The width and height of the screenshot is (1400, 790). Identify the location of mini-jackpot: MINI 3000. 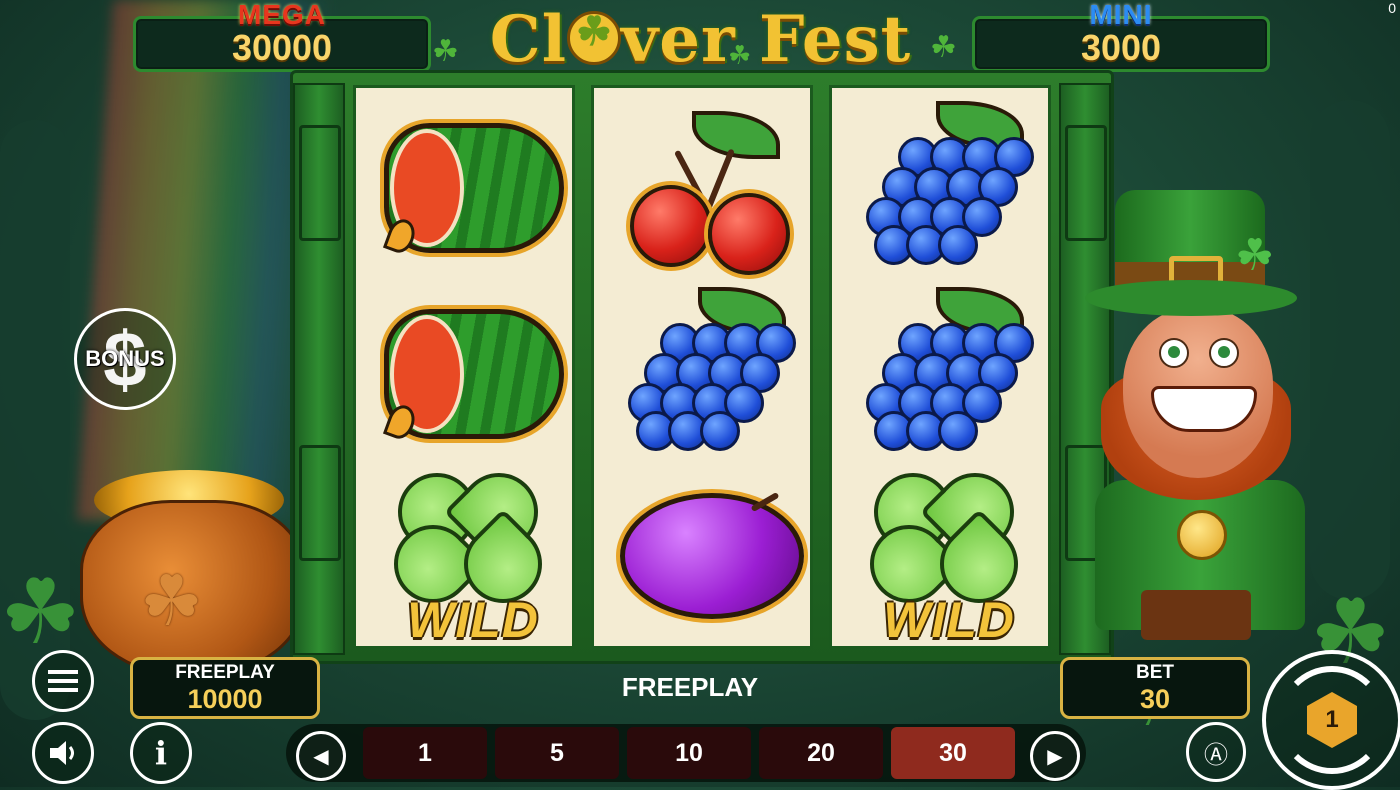
(1121, 36).